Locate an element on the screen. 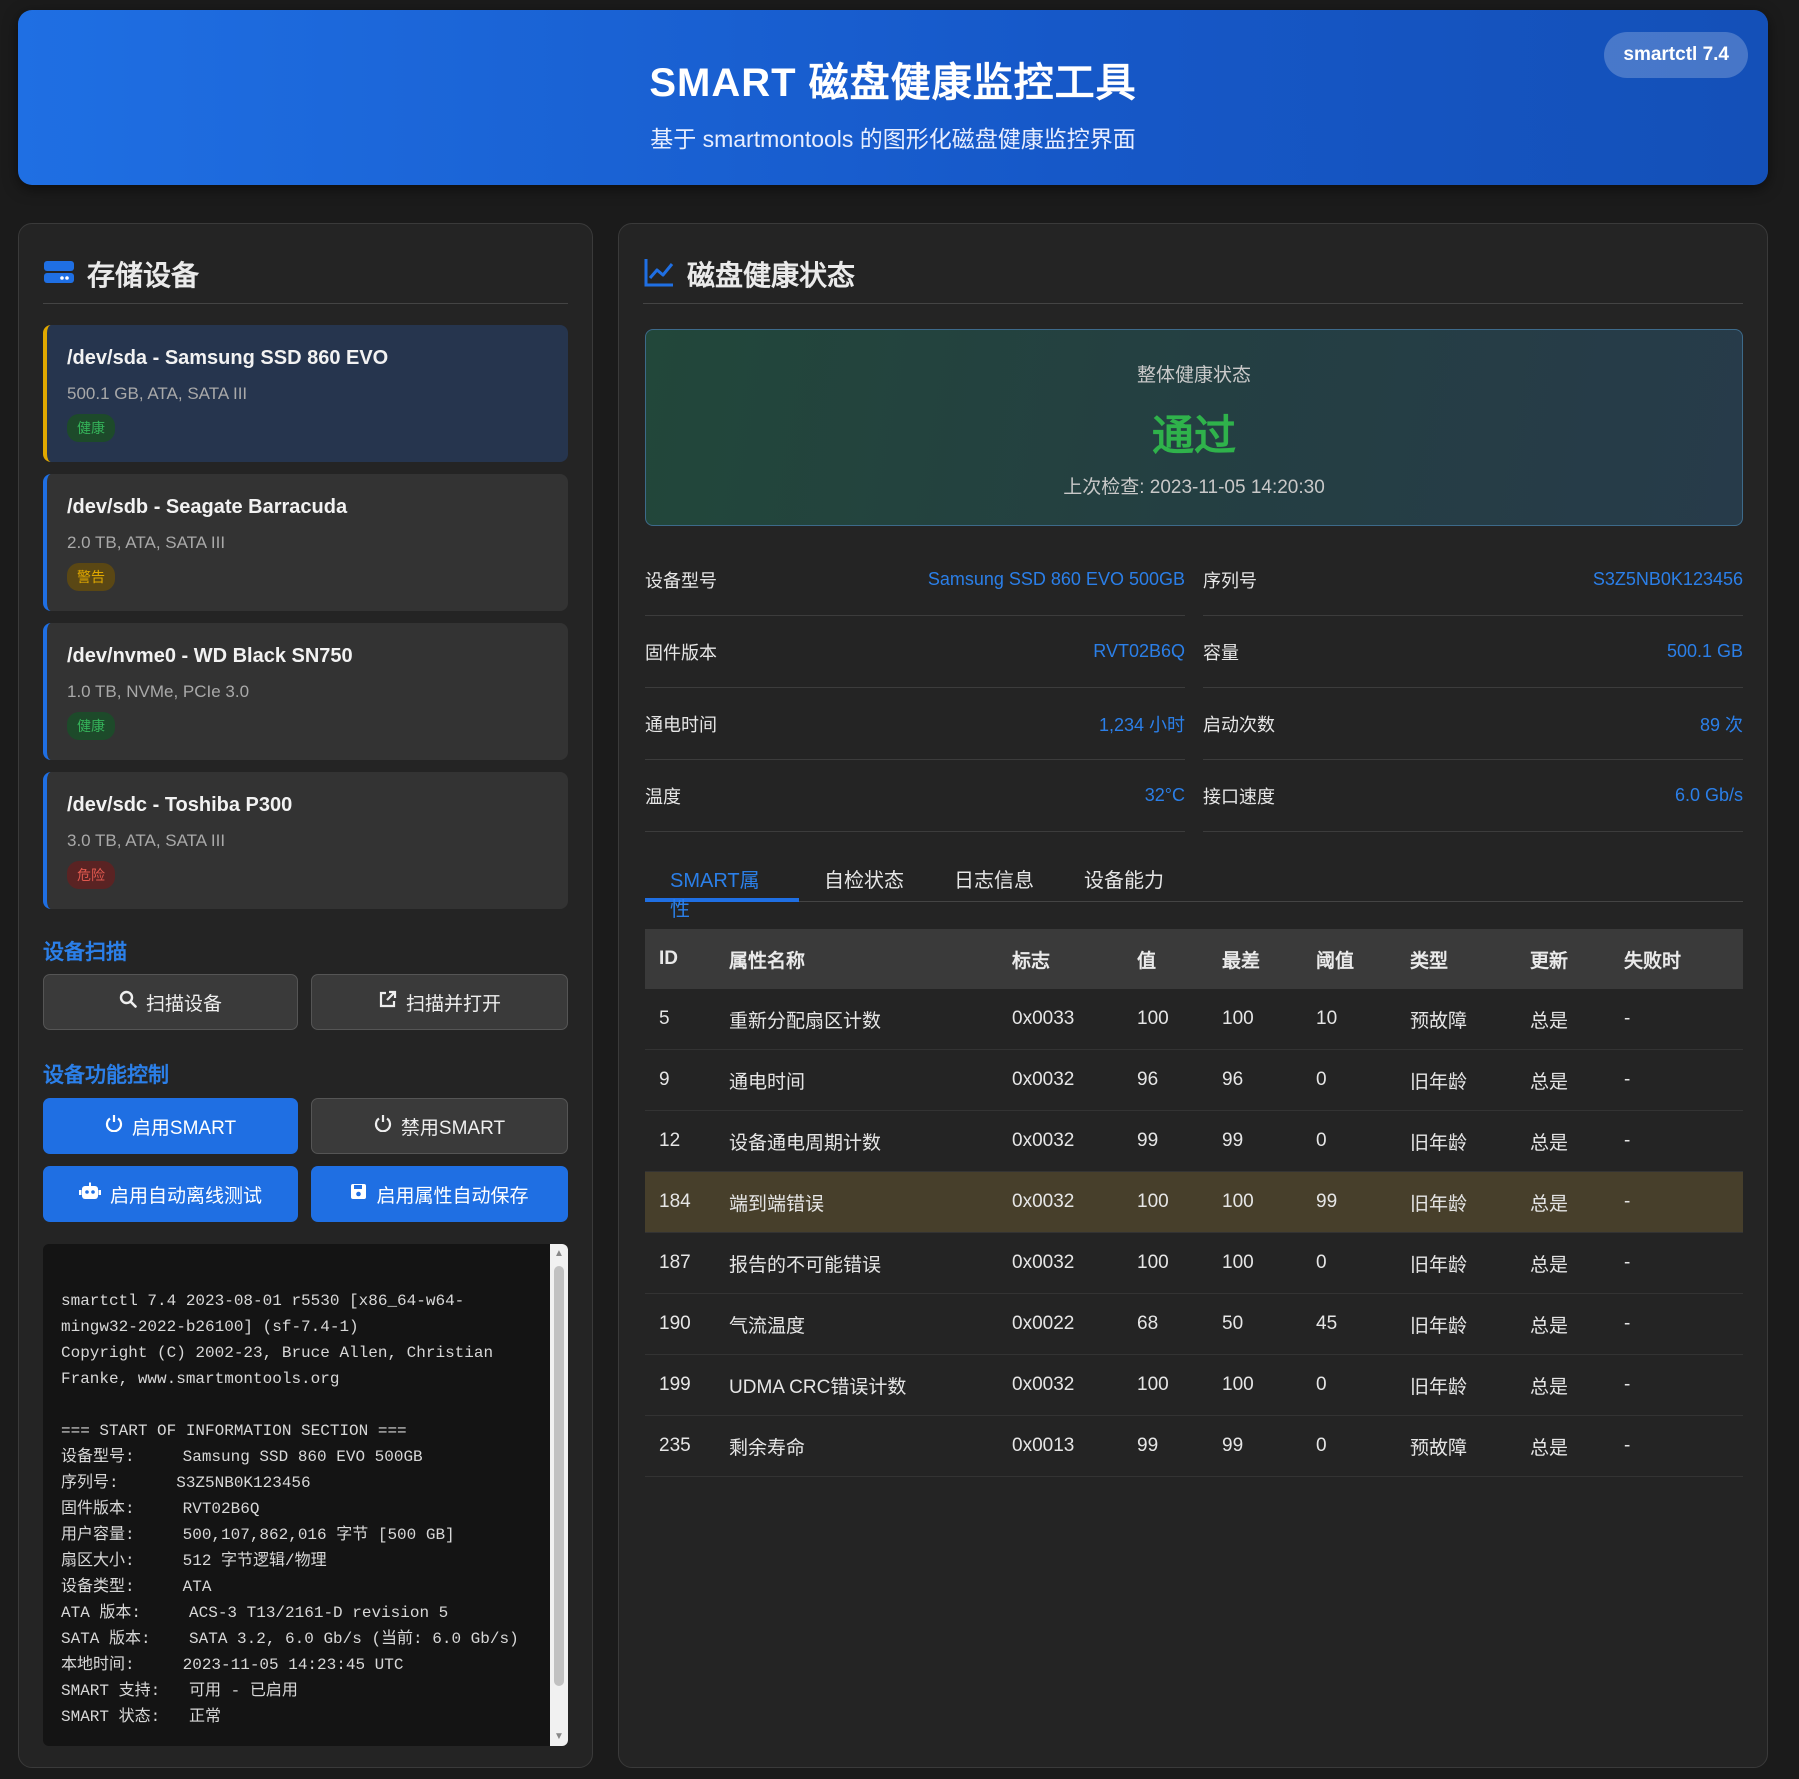 The width and height of the screenshot is (1799, 1779). cell-value: 68 is located at coordinates (1148, 1323).